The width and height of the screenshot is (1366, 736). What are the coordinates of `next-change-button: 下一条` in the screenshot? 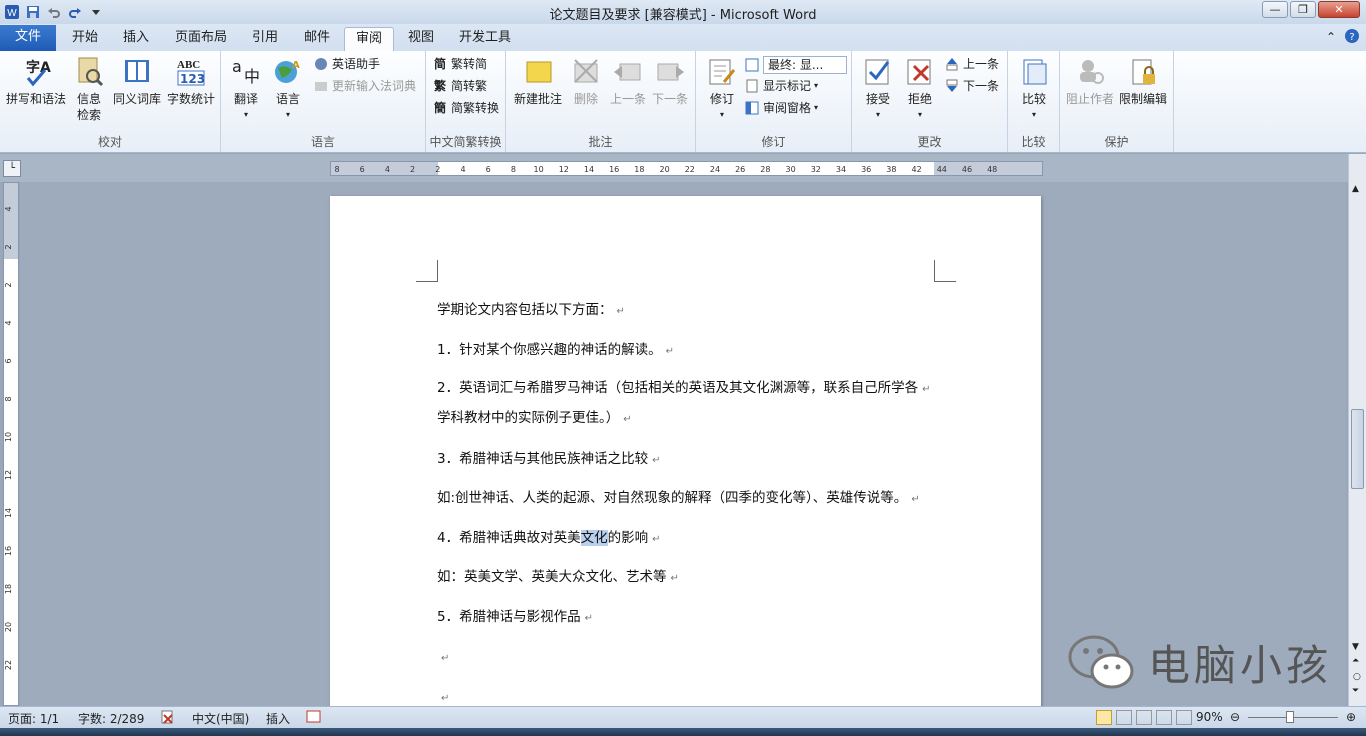 It's located at (971, 86).